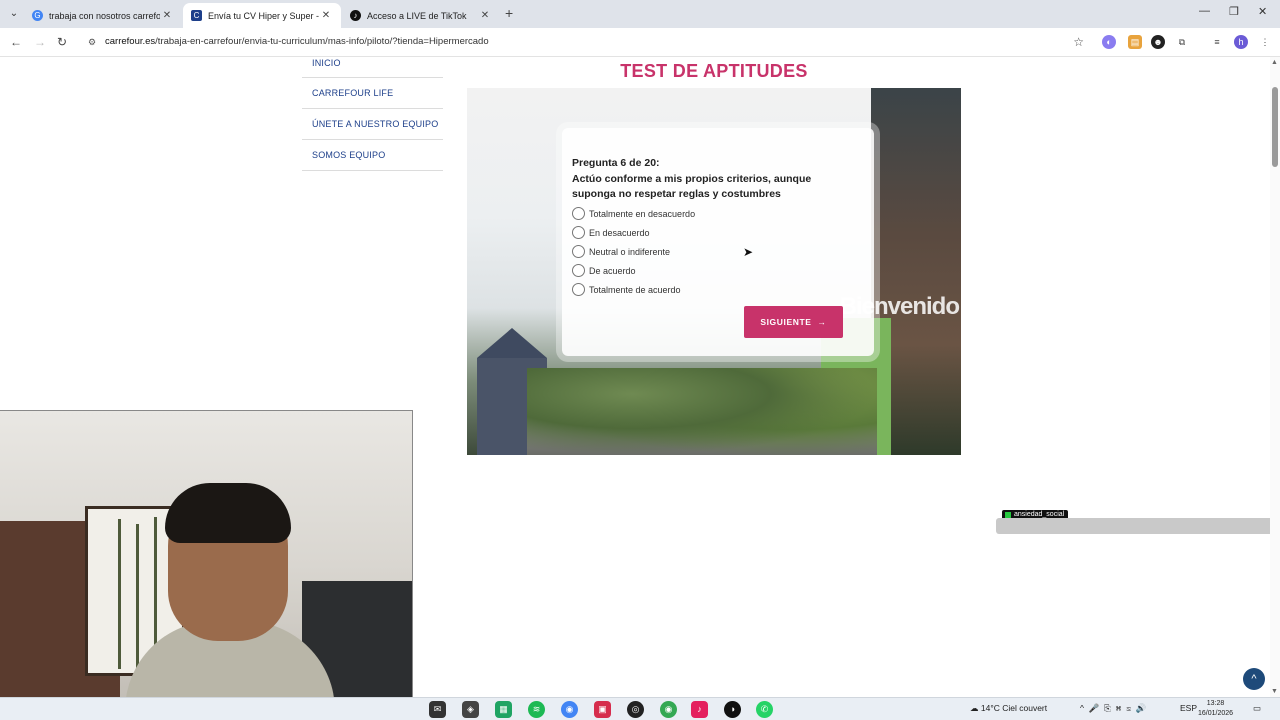 Image resolution: width=1280 pixels, height=720 pixels. Describe the element at coordinates (40, 42) in the screenshot. I see `forward-icon: →` at that location.